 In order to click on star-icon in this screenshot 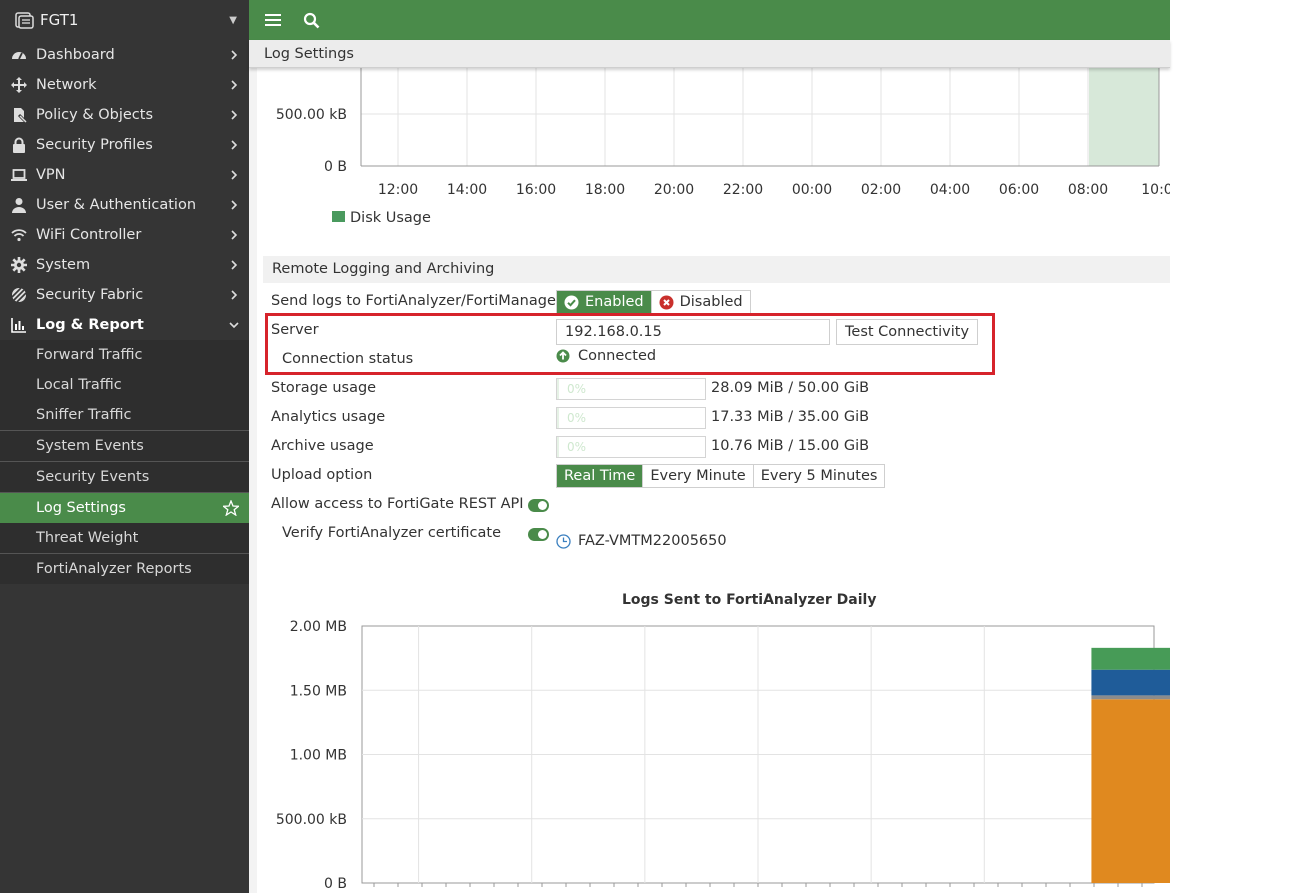, I will do `click(231, 508)`.